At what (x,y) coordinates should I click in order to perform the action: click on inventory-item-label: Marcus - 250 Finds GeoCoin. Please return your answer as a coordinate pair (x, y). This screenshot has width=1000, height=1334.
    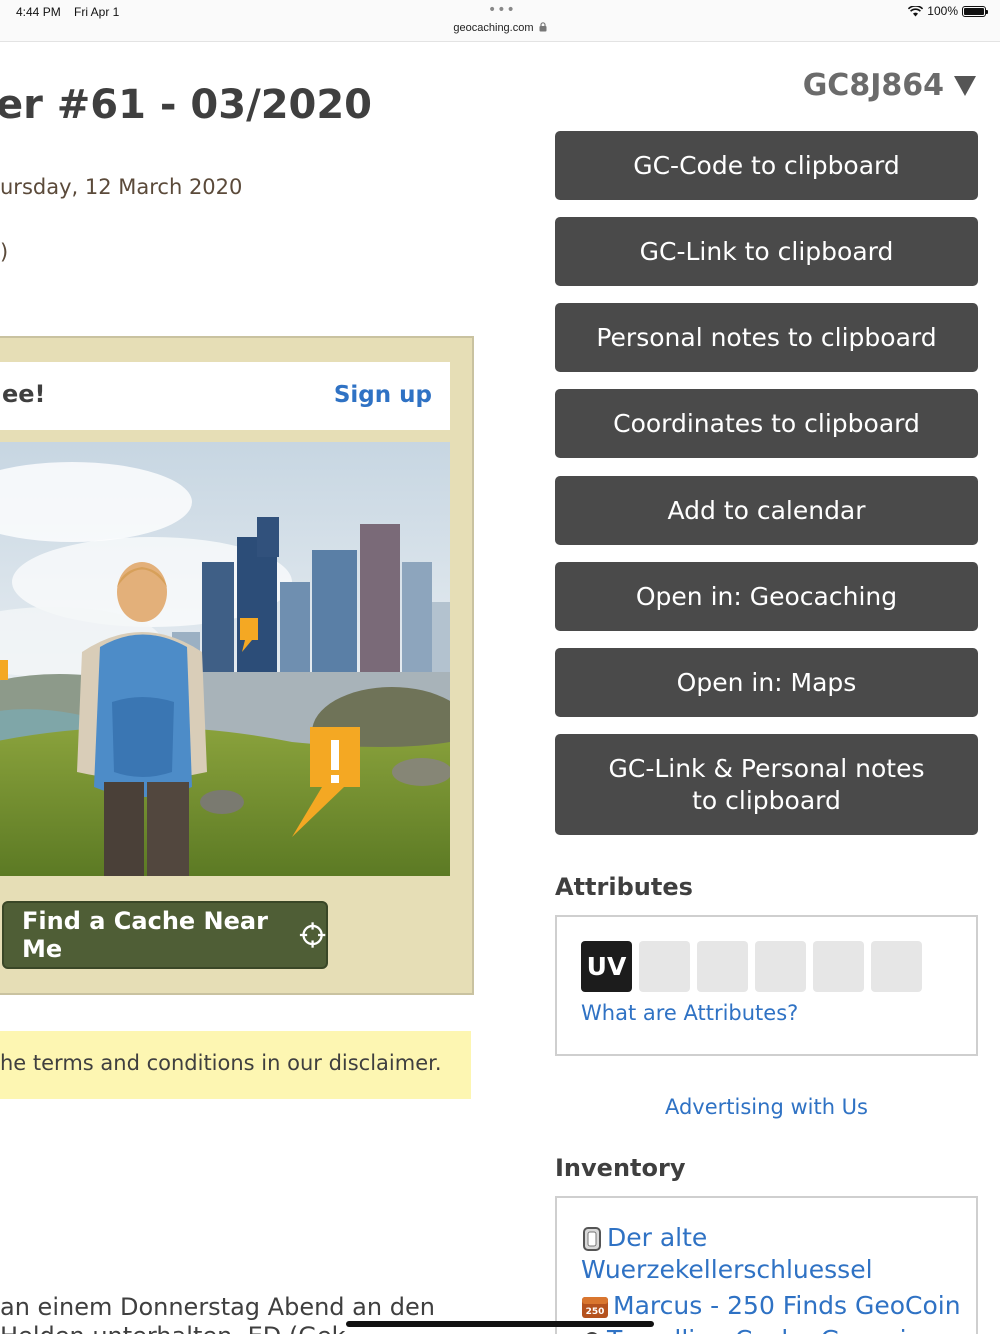
    Looking at the image, I should click on (787, 1305).